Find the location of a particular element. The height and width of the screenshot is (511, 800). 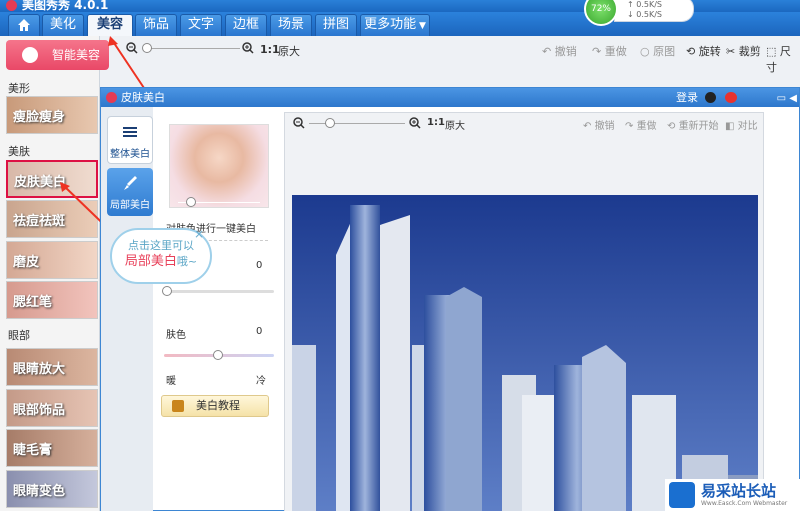

restart-button: ⟲ 重新开始 is located at coordinates (693, 124).